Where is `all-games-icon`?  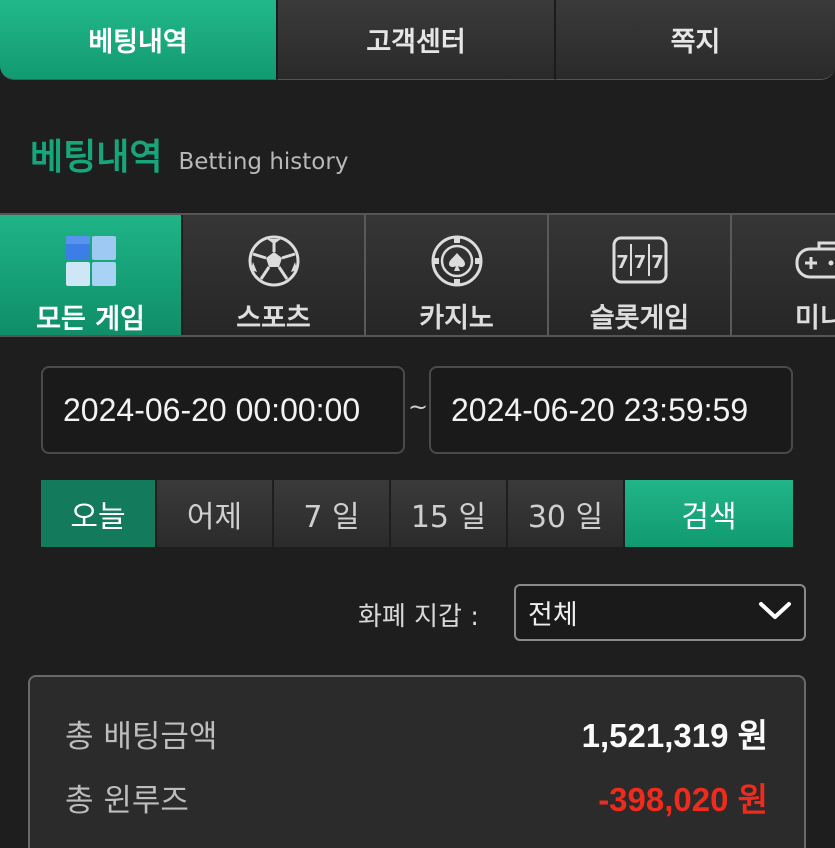 all-games-icon is located at coordinates (91, 261).